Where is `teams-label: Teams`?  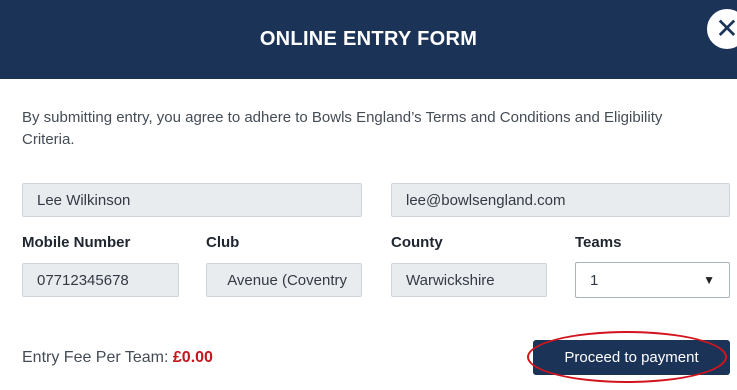
teams-label: Teams is located at coordinates (598, 242).